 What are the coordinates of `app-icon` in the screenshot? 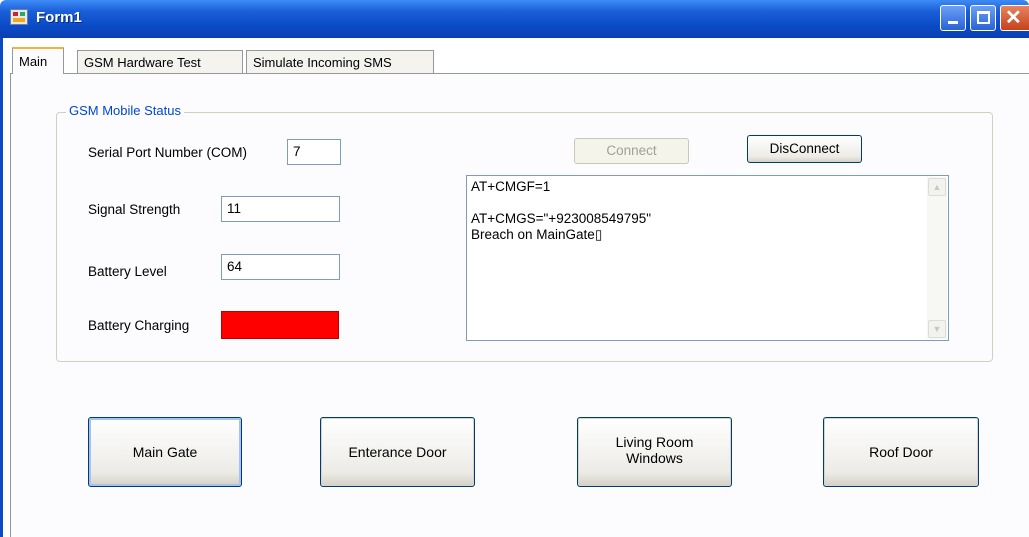 It's located at (19, 17).